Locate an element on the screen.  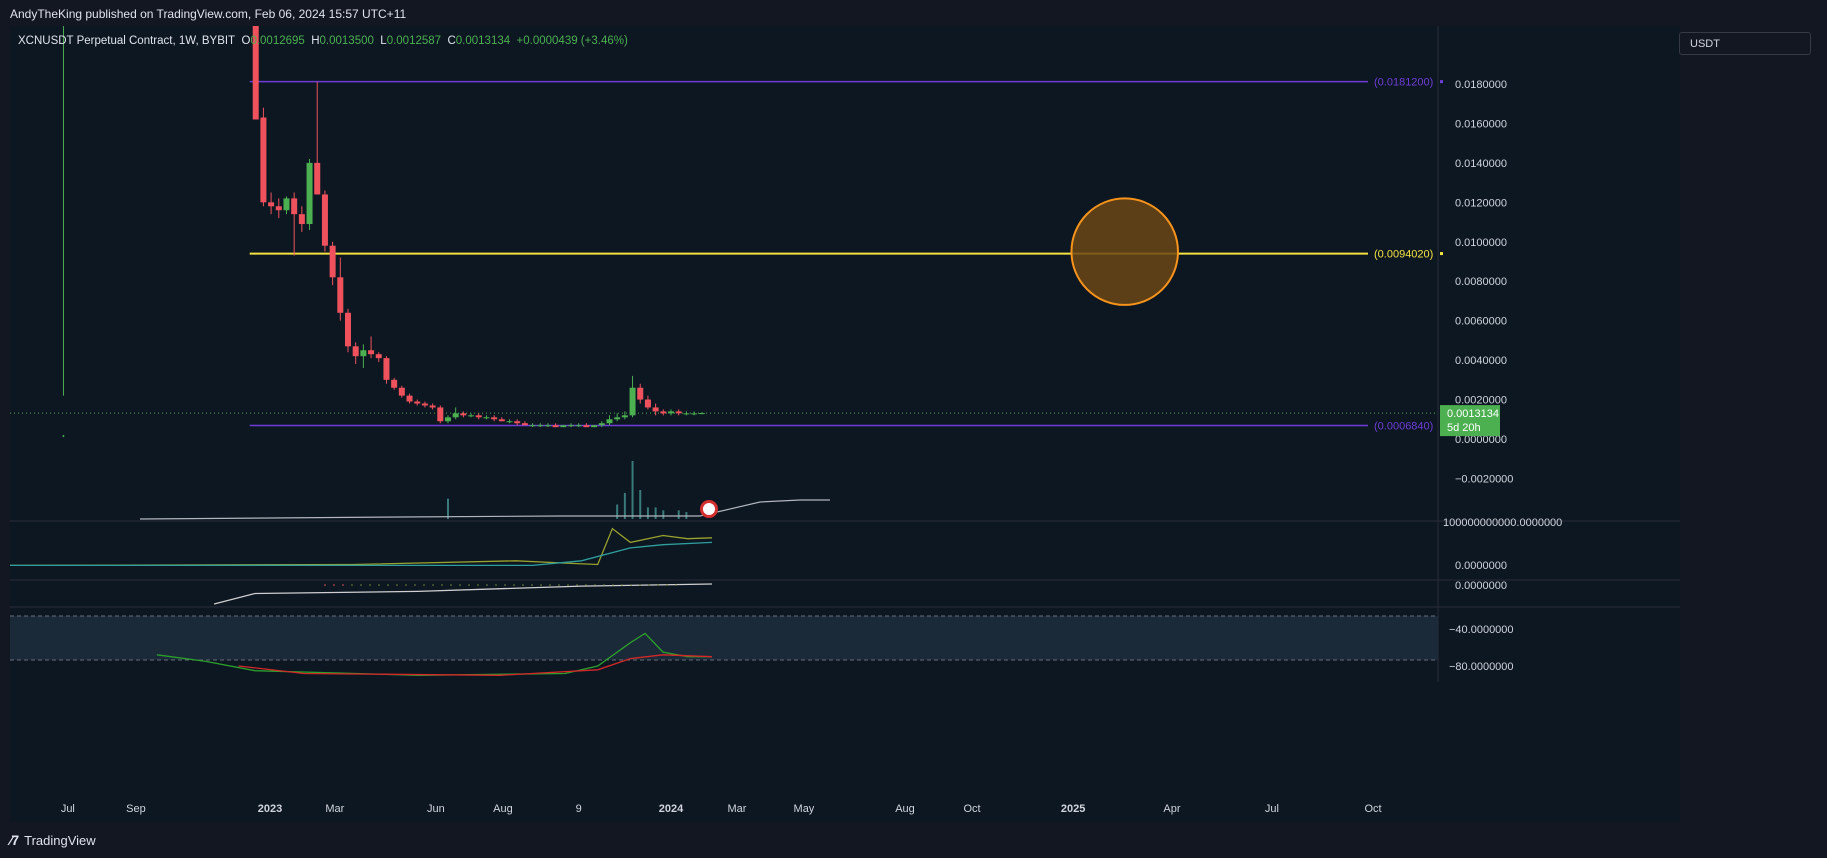
horizontal-level-label: (0.0094020) is located at coordinates (1403, 255).